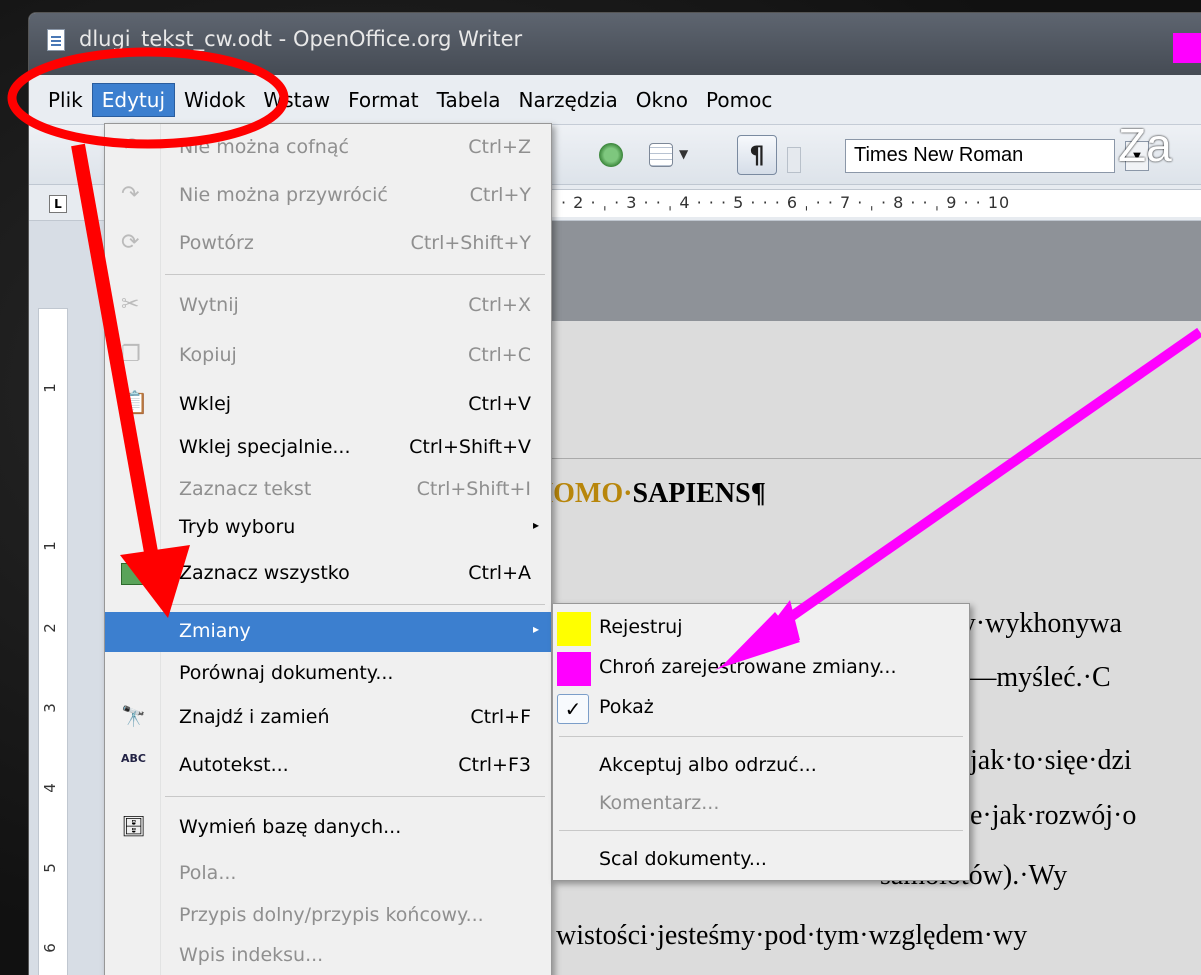 This screenshot has width=1201, height=975. I want to click on menu-selection-mode: Tryb wyboru ▸, so click(328, 528).